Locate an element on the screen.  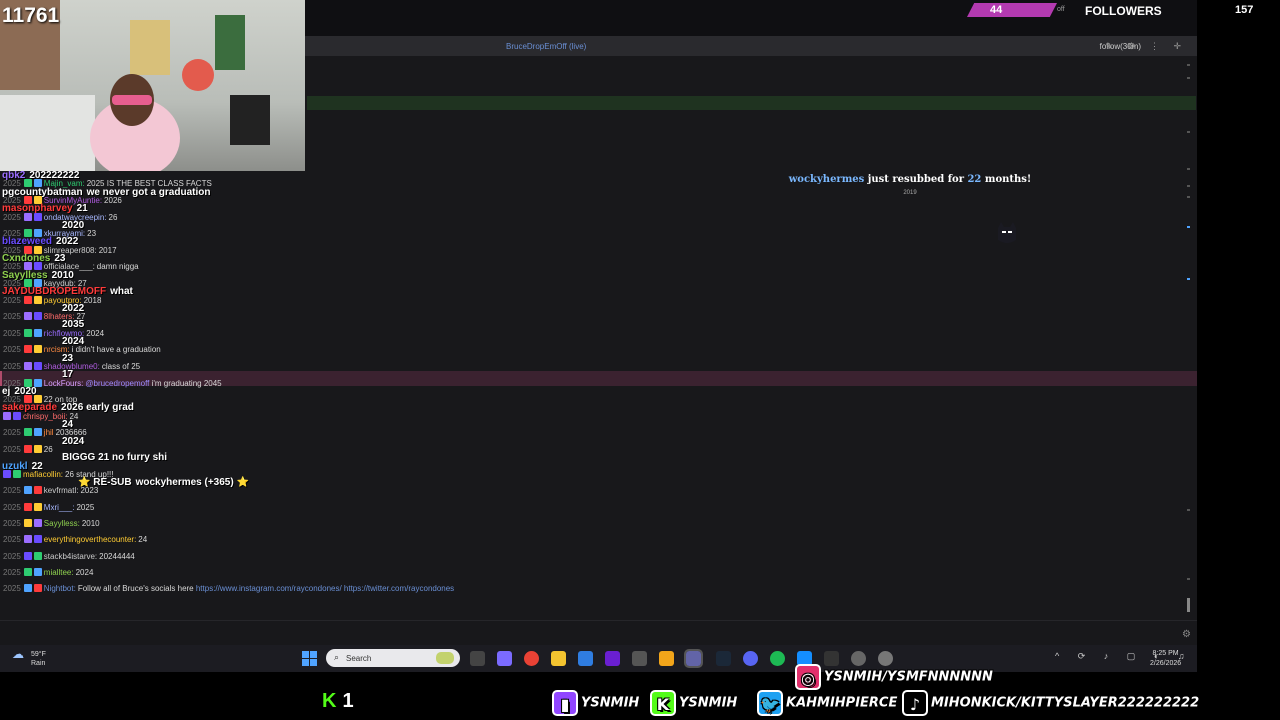
store-icon is located at coordinates (585, 658).